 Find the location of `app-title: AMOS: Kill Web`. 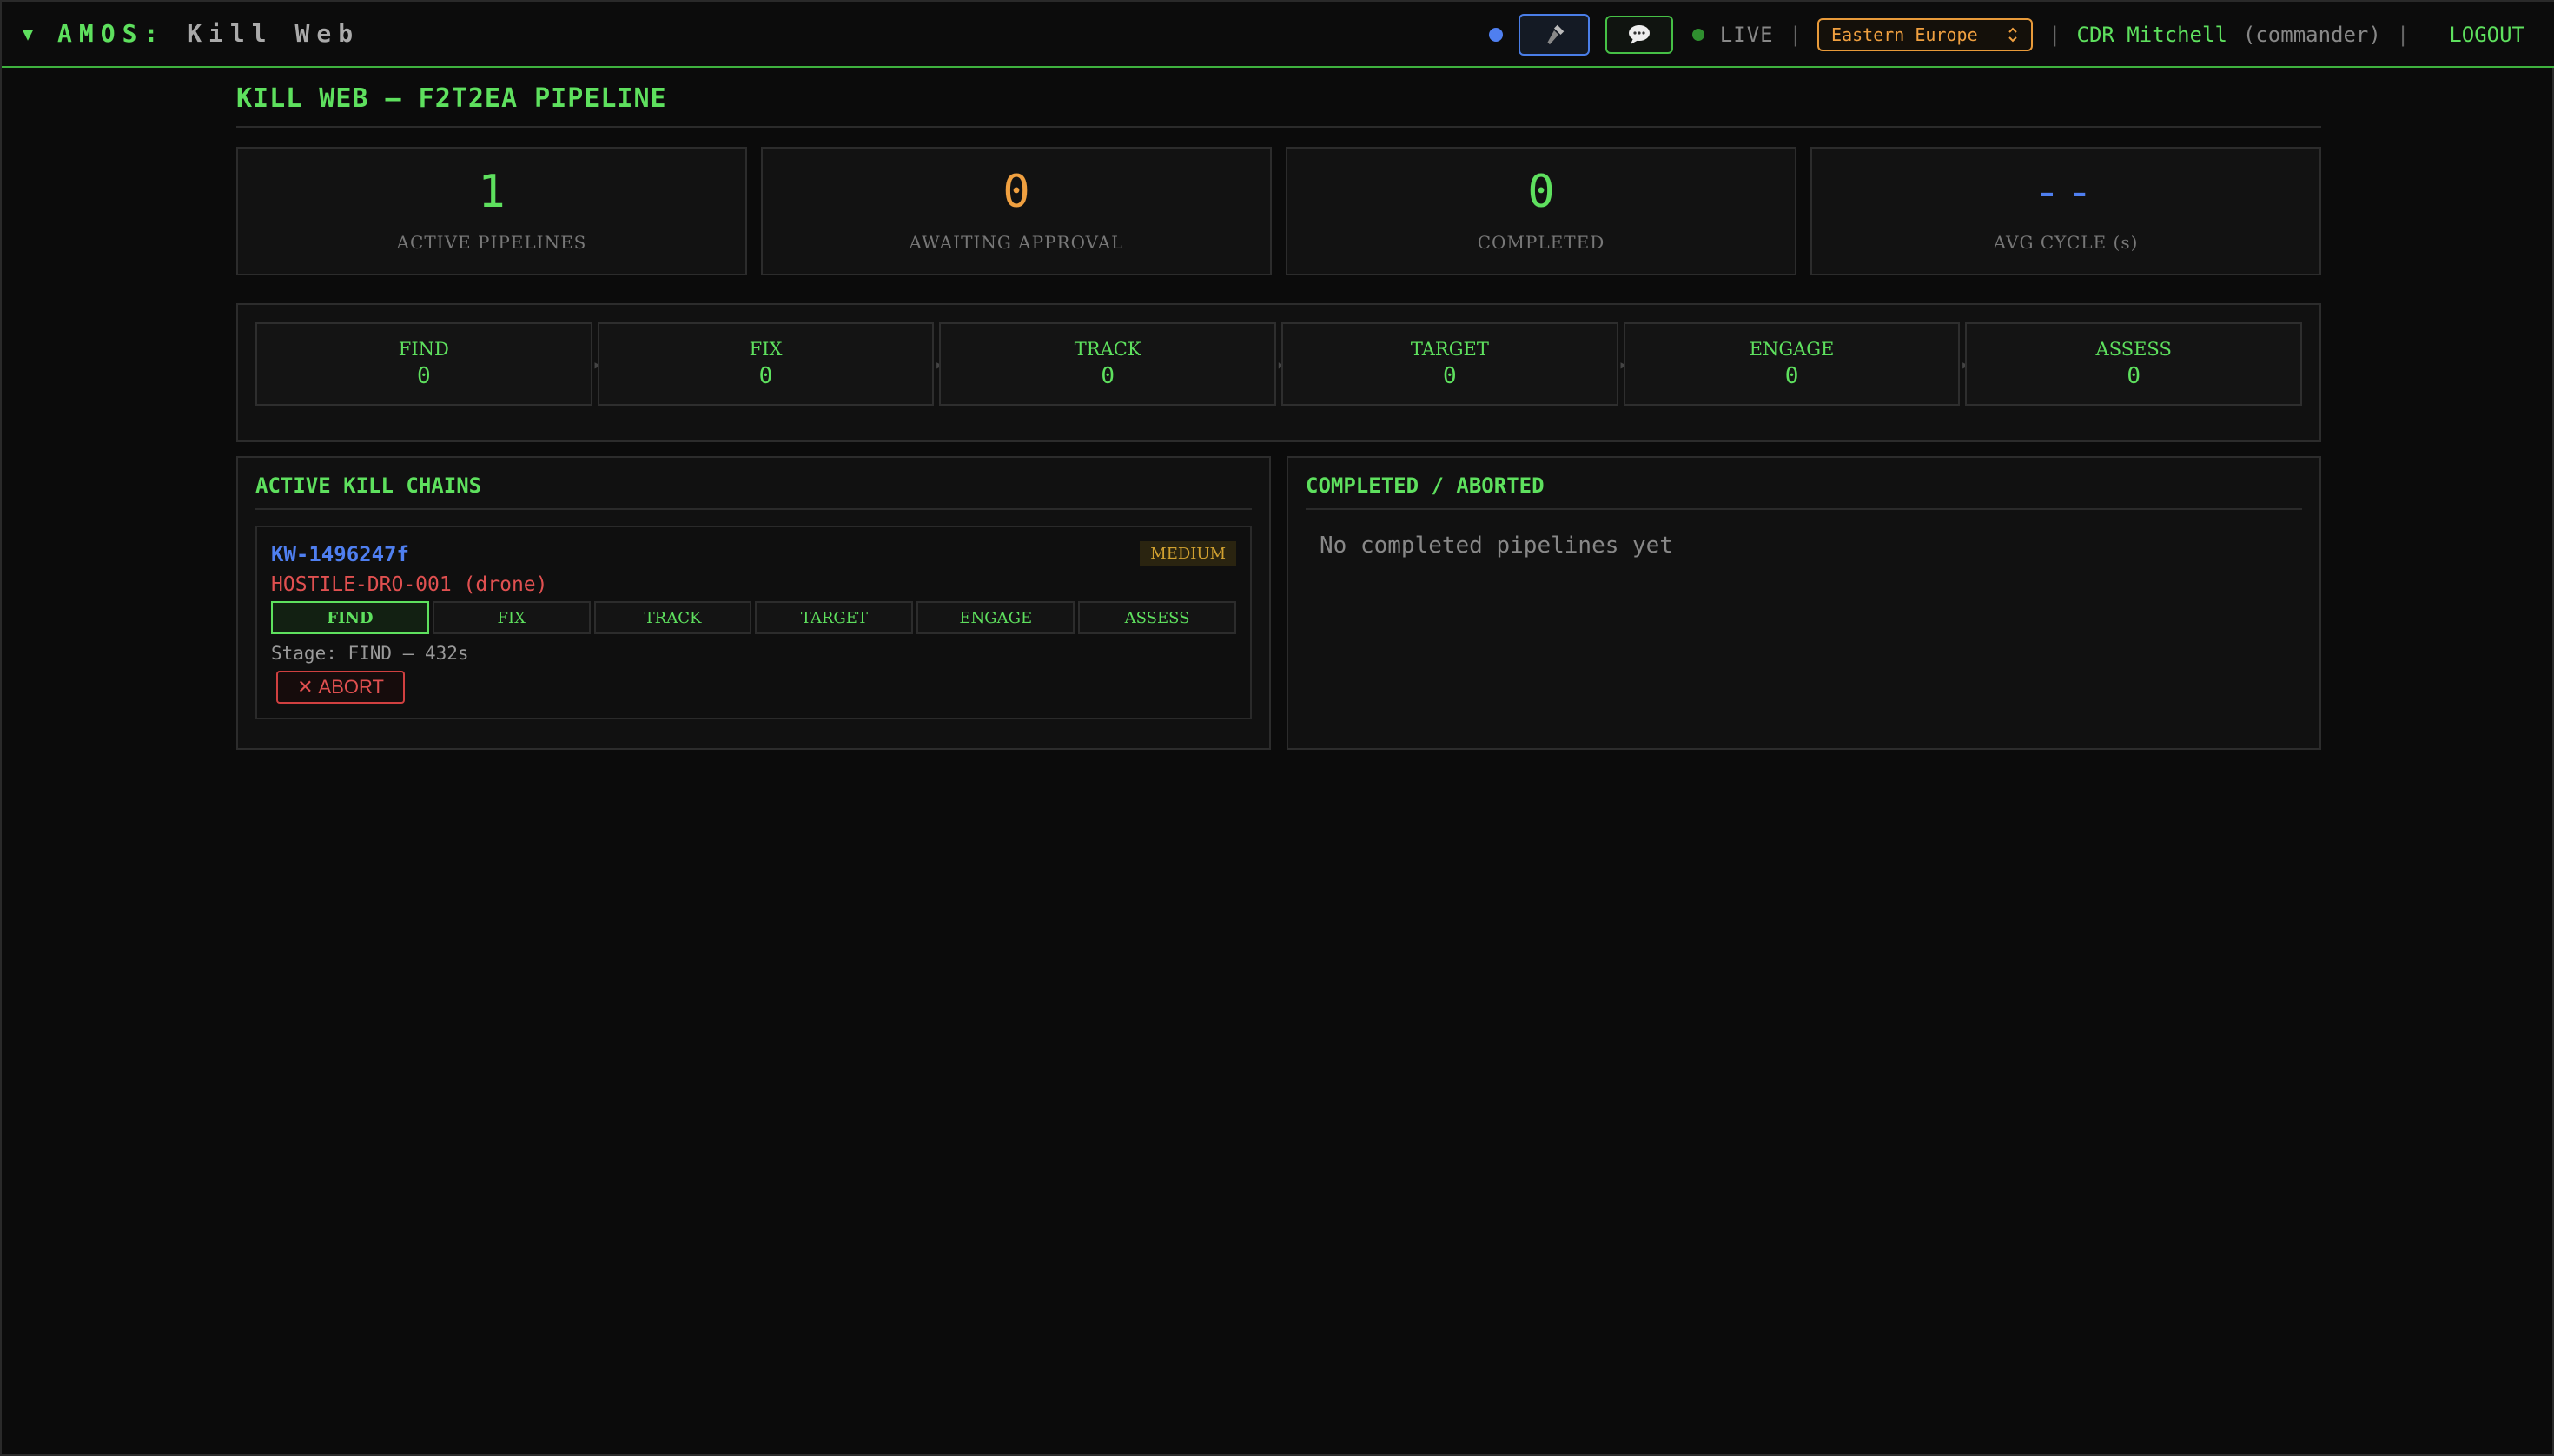

app-title: AMOS: Kill Web is located at coordinates (209, 33).